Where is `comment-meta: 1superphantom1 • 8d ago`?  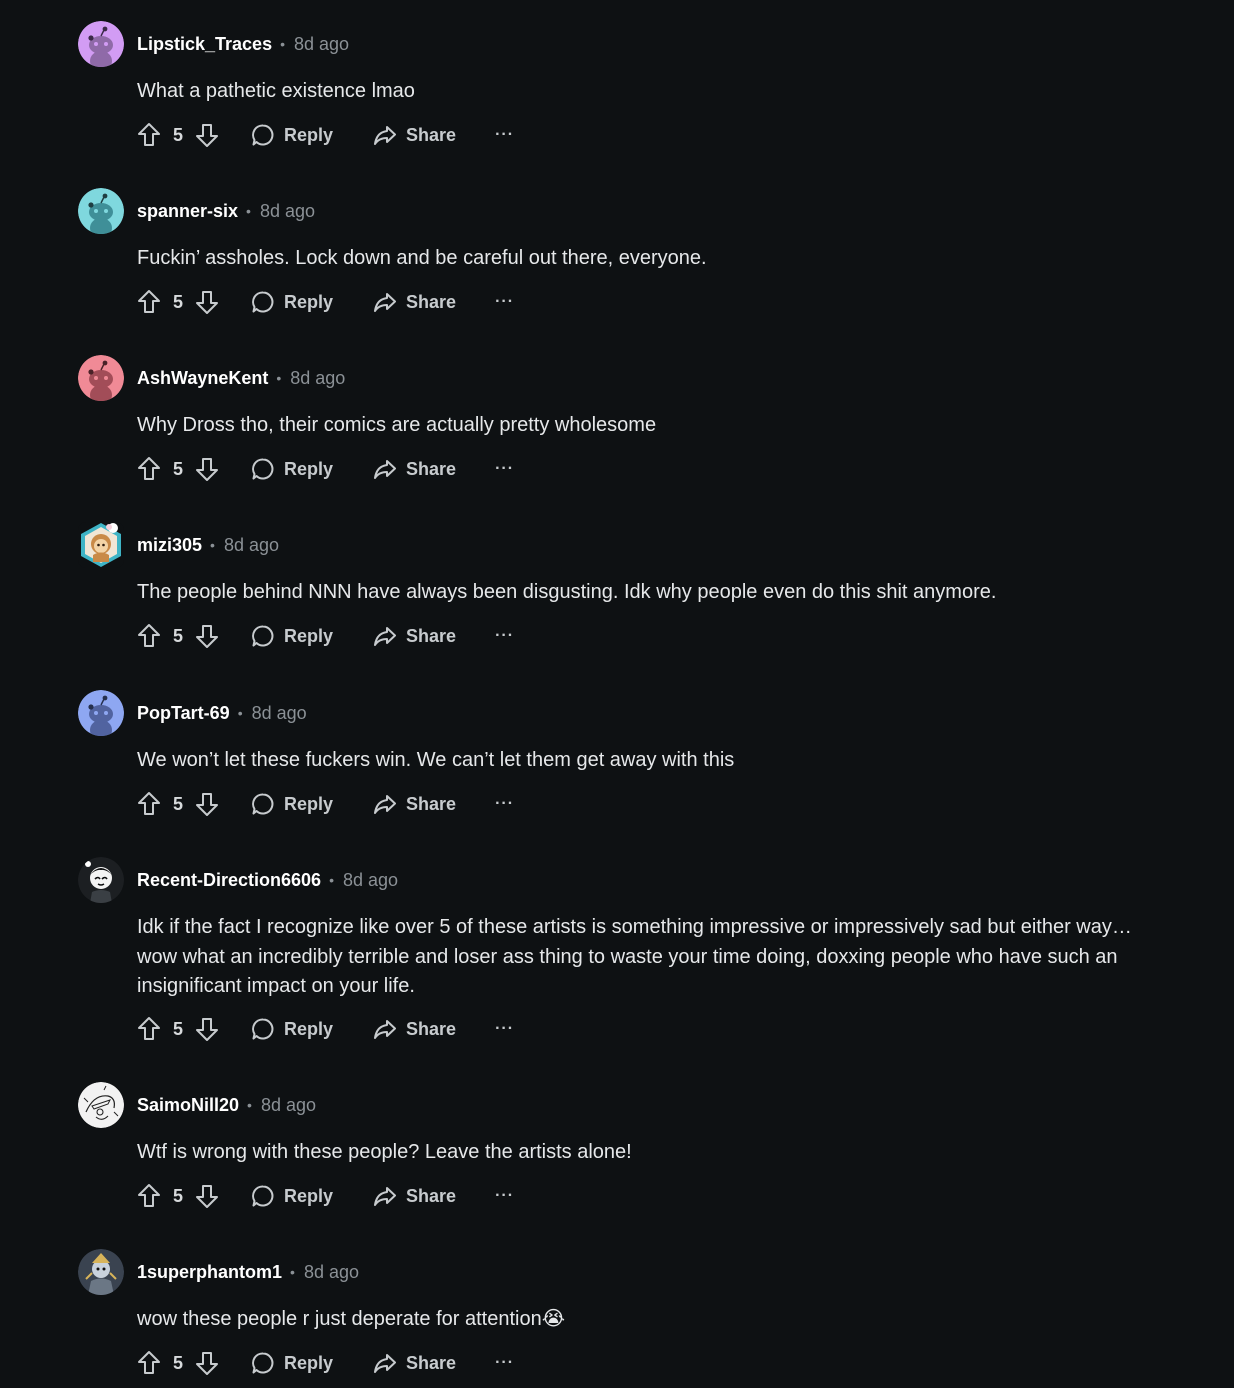 comment-meta: 1superphantom1 • 8d ago is located at coordinates (248, 1272).